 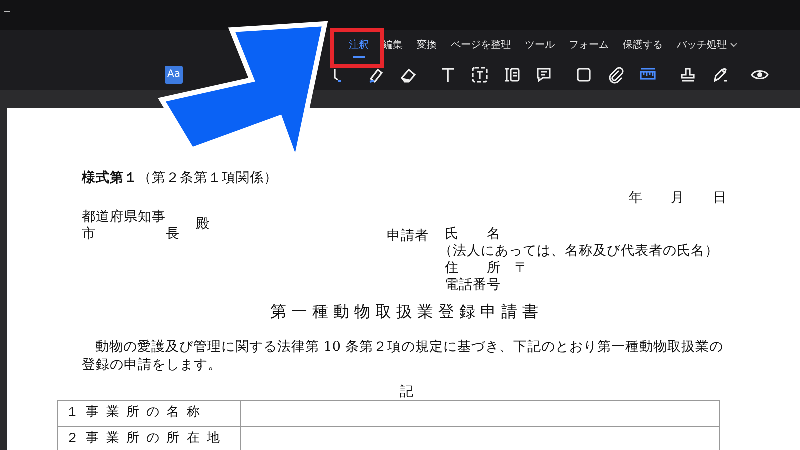 I want to click on section-heading: 記, so click(x=407, y=392).